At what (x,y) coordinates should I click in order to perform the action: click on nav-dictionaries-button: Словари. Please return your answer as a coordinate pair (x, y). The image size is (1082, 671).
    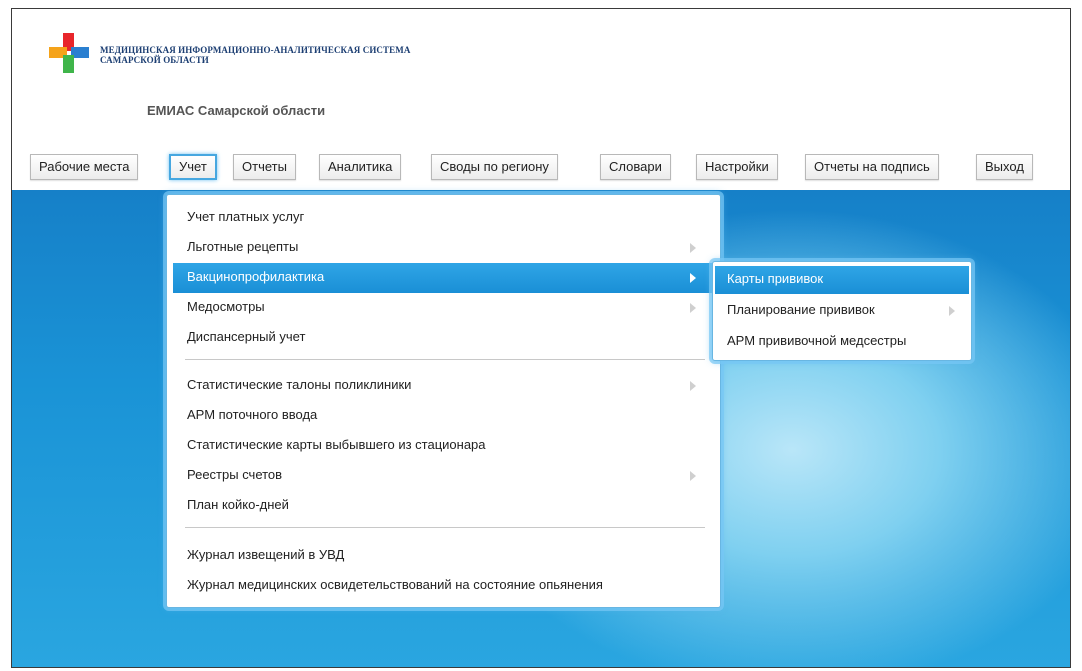
    Looking at the image, I should click on (635, 167).